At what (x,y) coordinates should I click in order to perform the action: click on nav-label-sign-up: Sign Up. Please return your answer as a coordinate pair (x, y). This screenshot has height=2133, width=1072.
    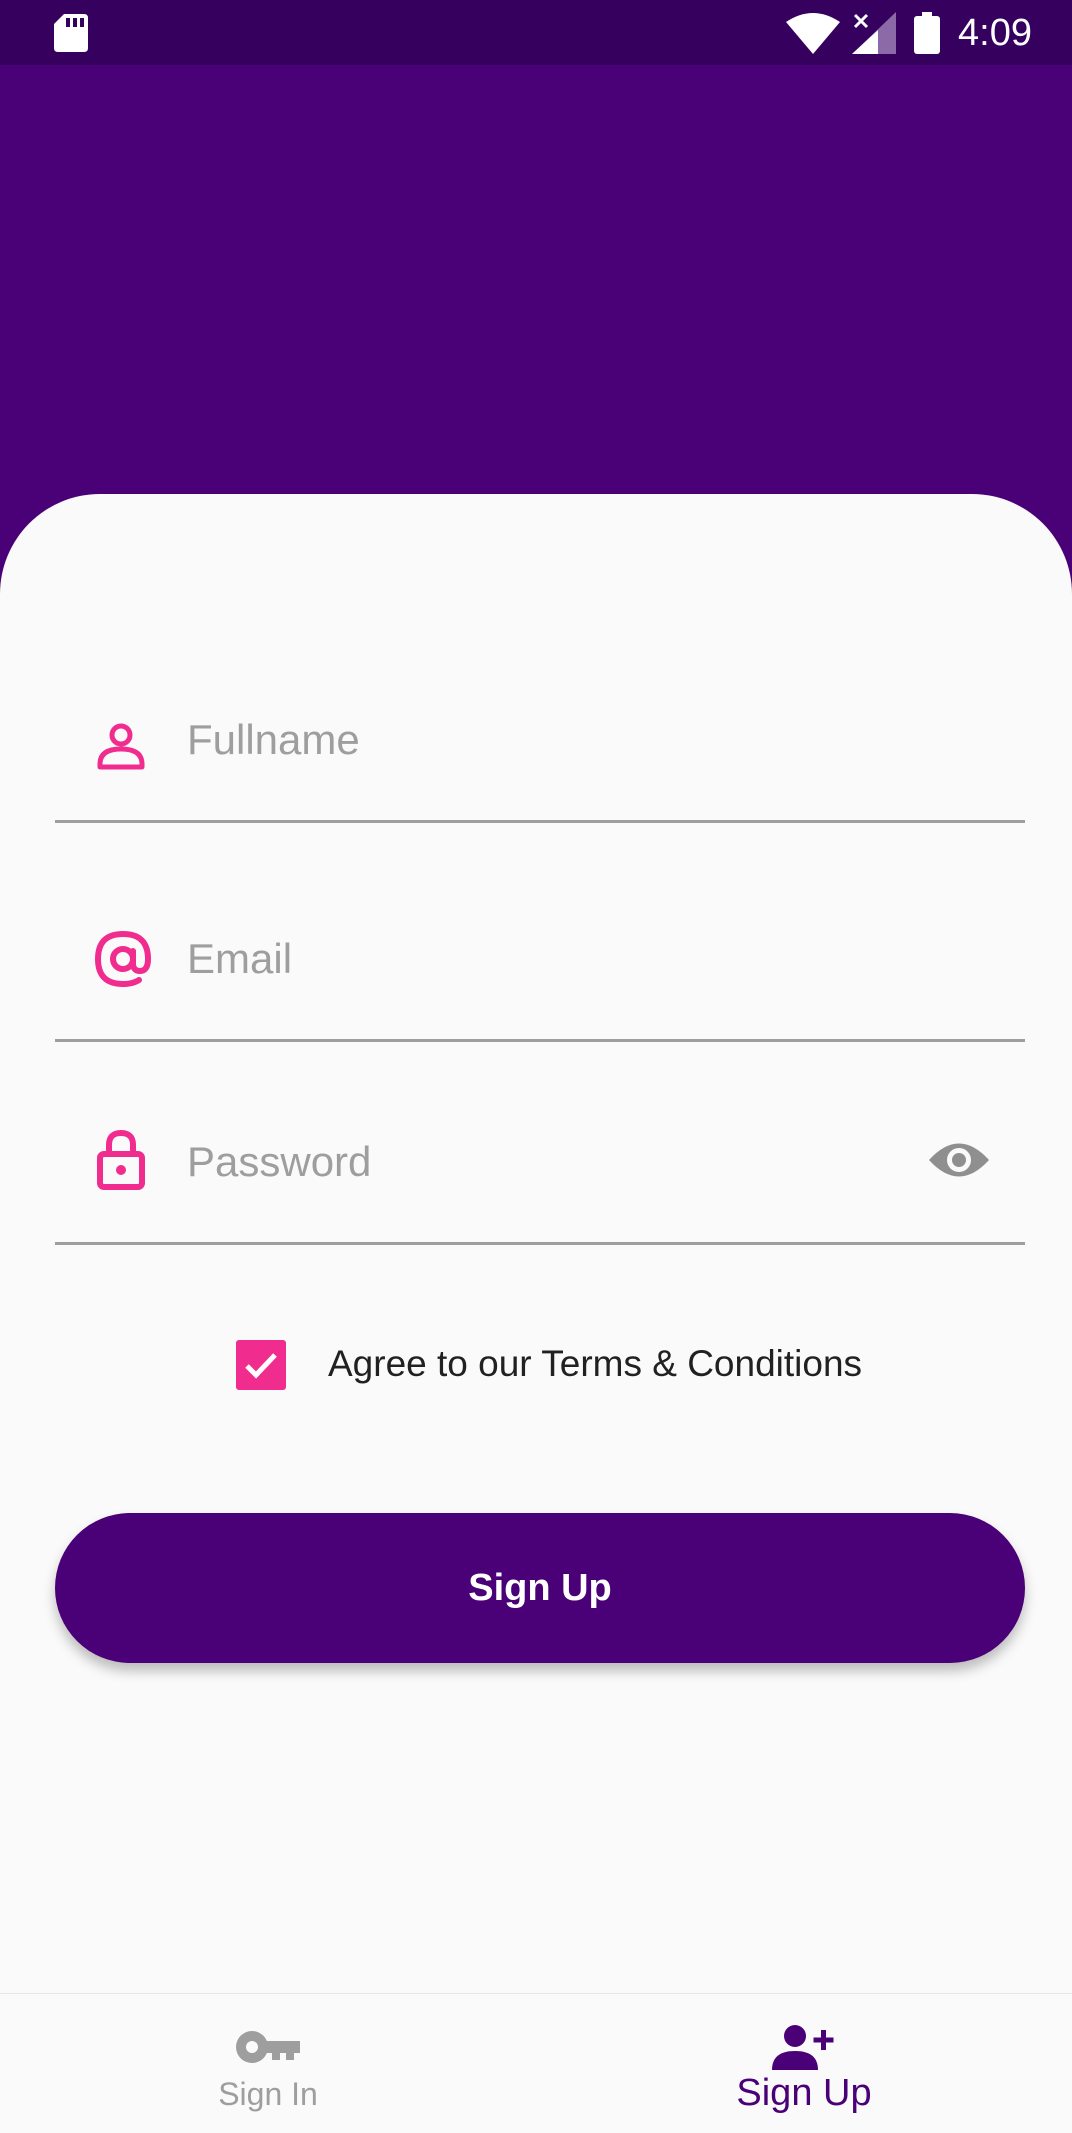
    Looking at the image, I should click on (804, 2093).